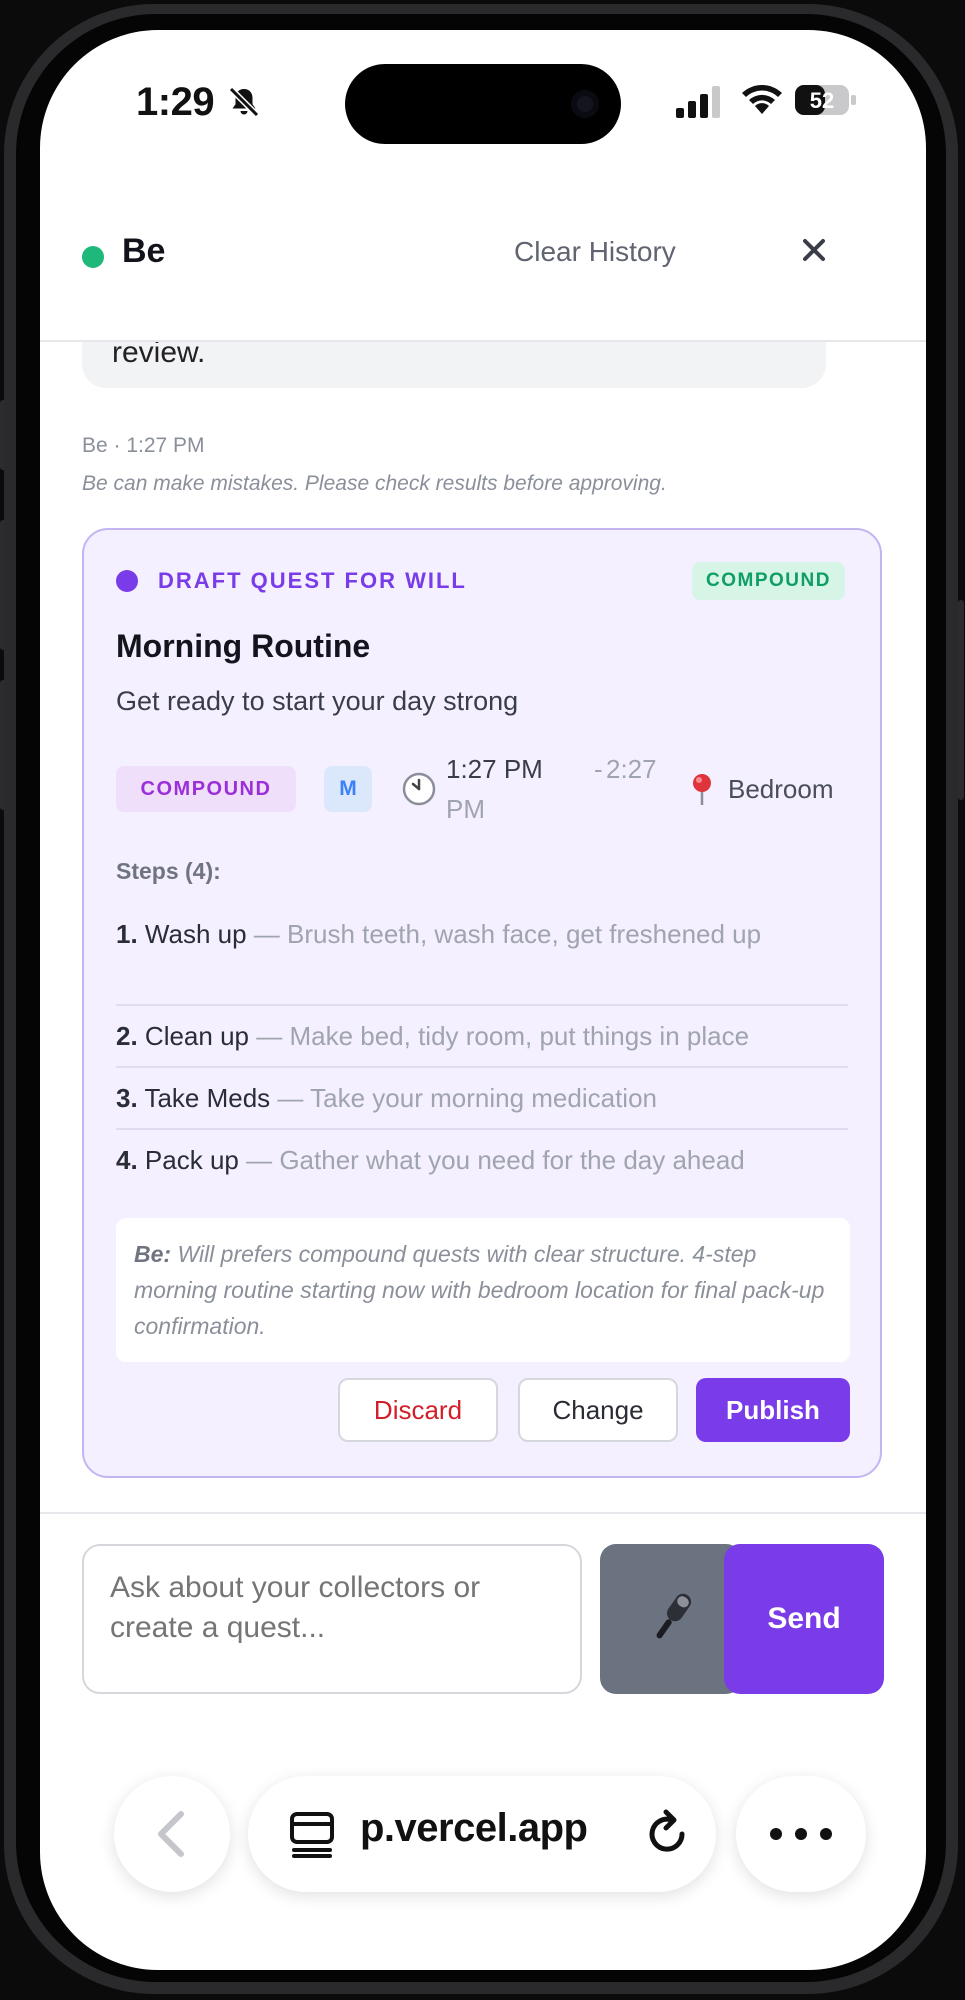 The width and height of the screenshot is (965, 2000). What do you see at coordinates (244, 102) in the screenshot?
I see `bell-slash-icon` at bounding box center [244, 102].